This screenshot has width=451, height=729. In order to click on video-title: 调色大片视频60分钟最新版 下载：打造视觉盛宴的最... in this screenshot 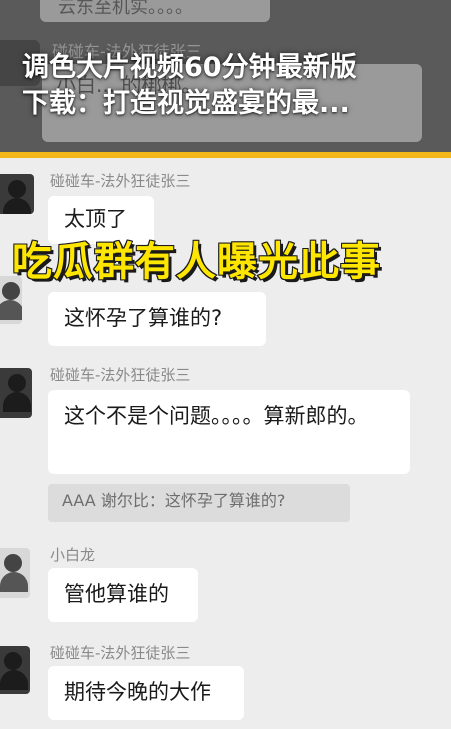, I will do `click(229, 86)`.